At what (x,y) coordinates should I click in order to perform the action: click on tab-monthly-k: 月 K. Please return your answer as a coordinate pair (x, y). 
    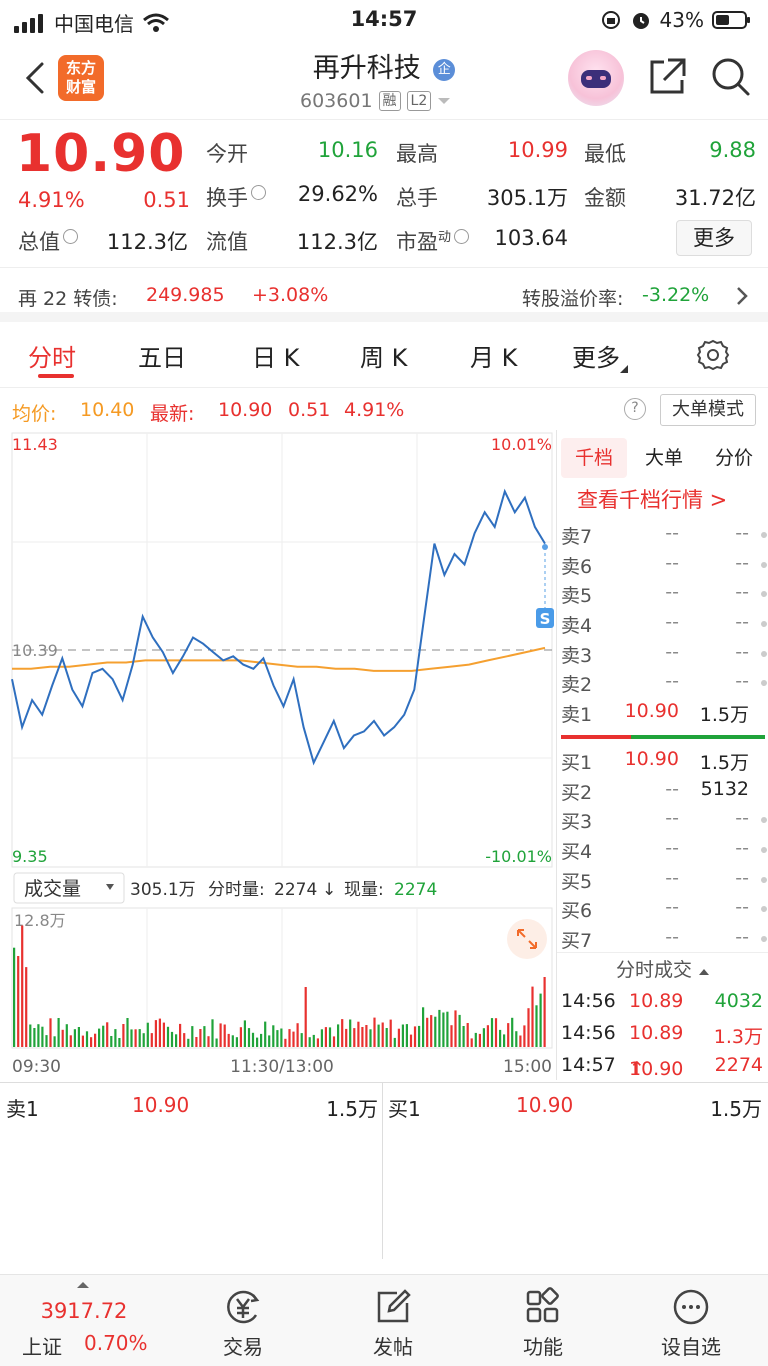
    Looking at the image, I should click on (493, 355).